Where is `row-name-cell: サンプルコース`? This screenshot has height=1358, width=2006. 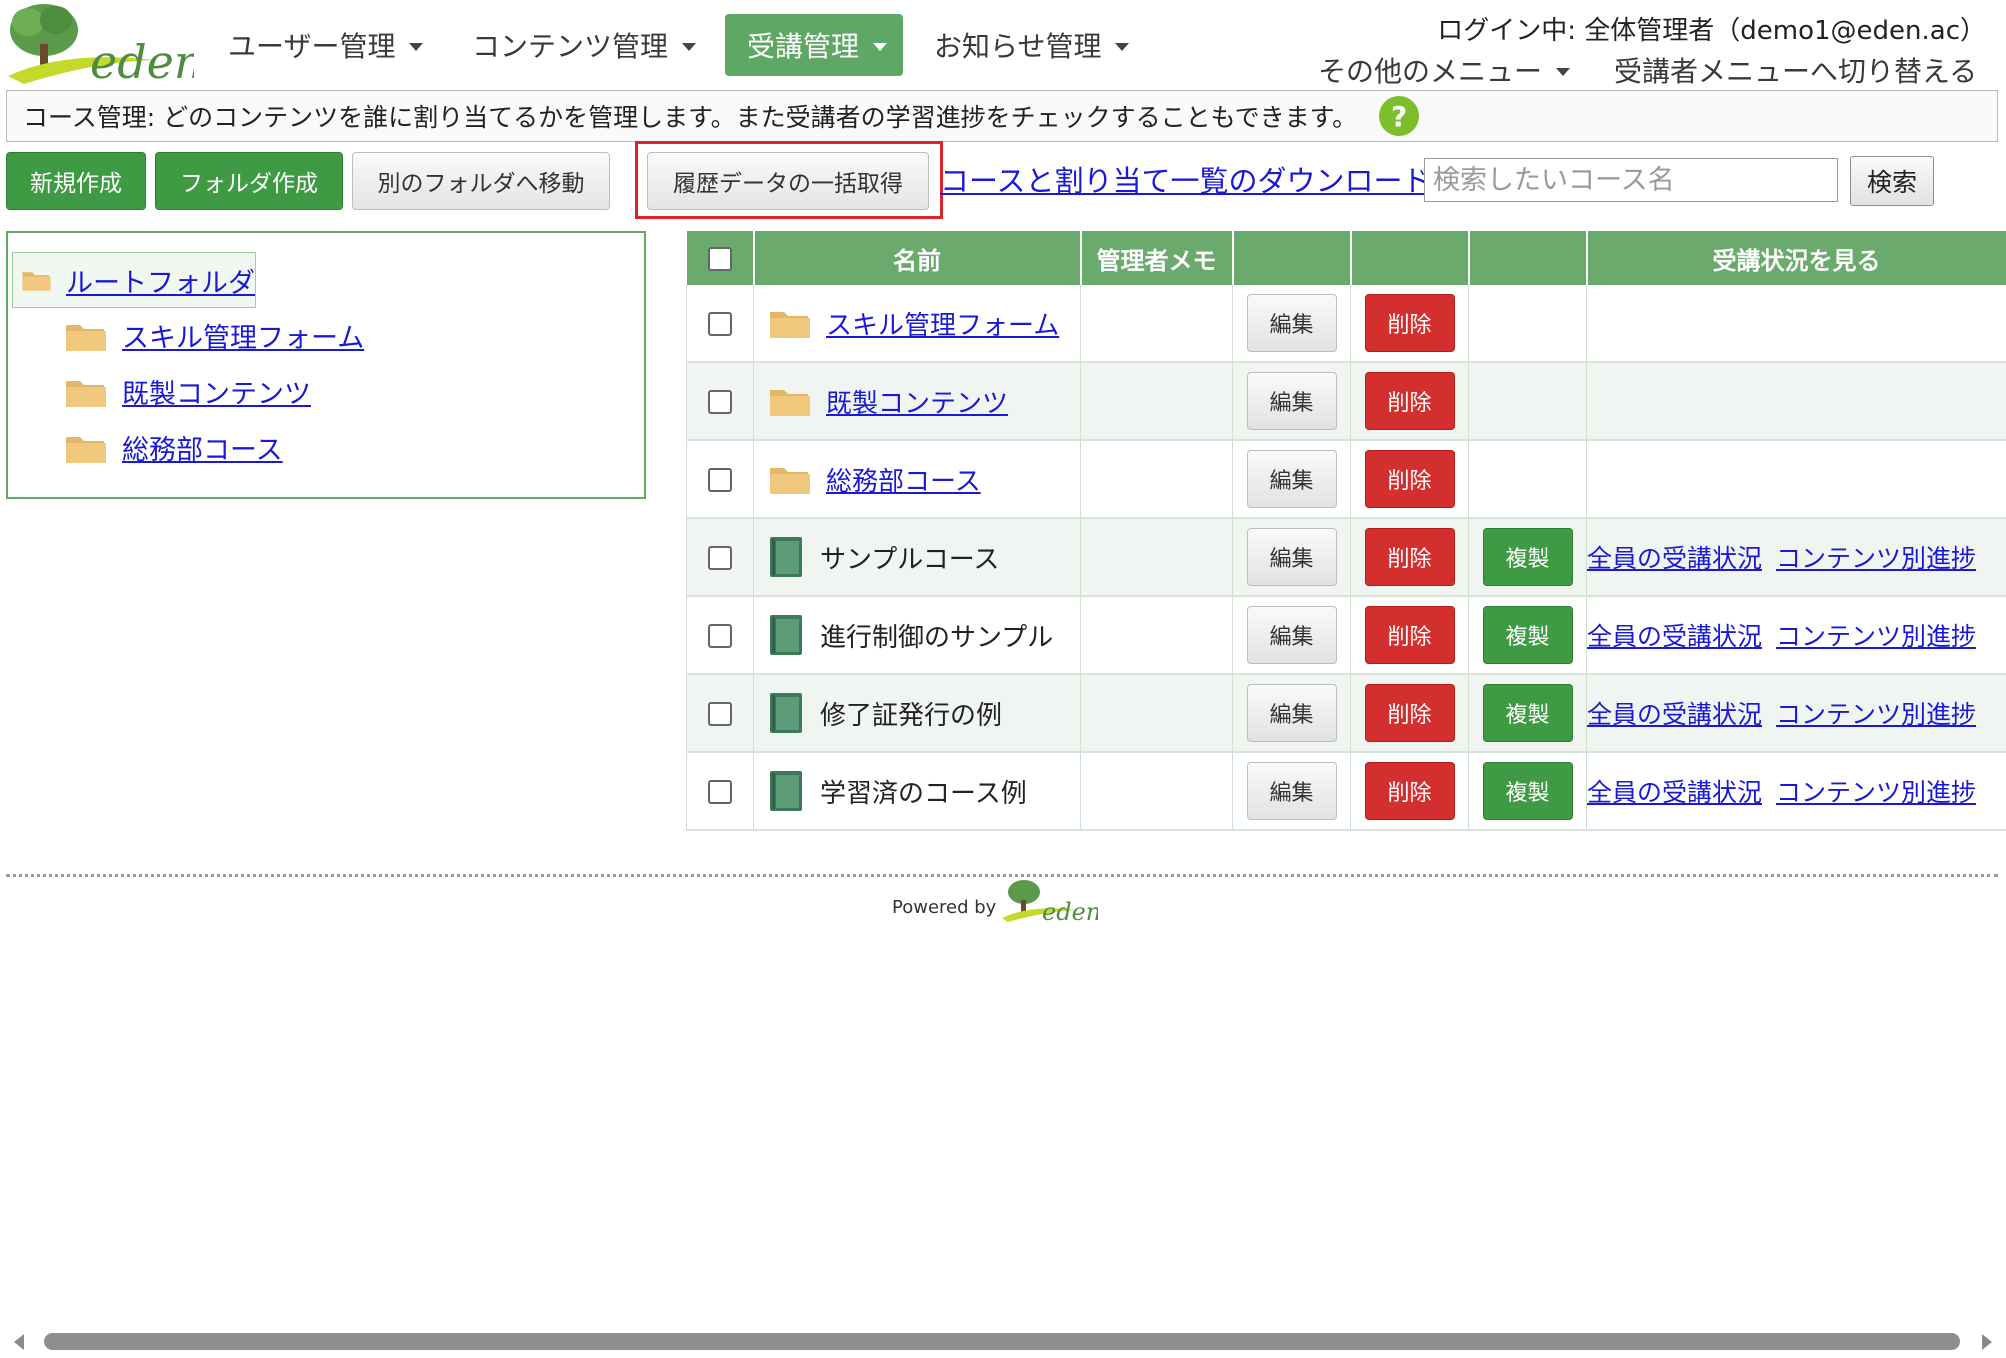 row-name-cell: サンプルコース is located at coordinates (917, 557).